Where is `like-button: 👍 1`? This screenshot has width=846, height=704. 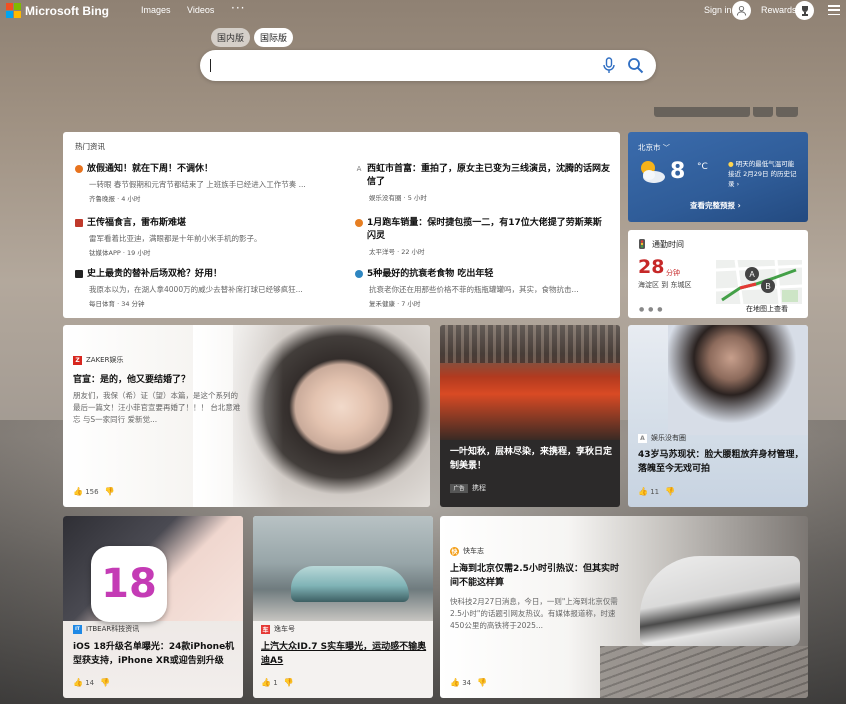 like-button: 👍 1 is located at coordinates (269, 682).